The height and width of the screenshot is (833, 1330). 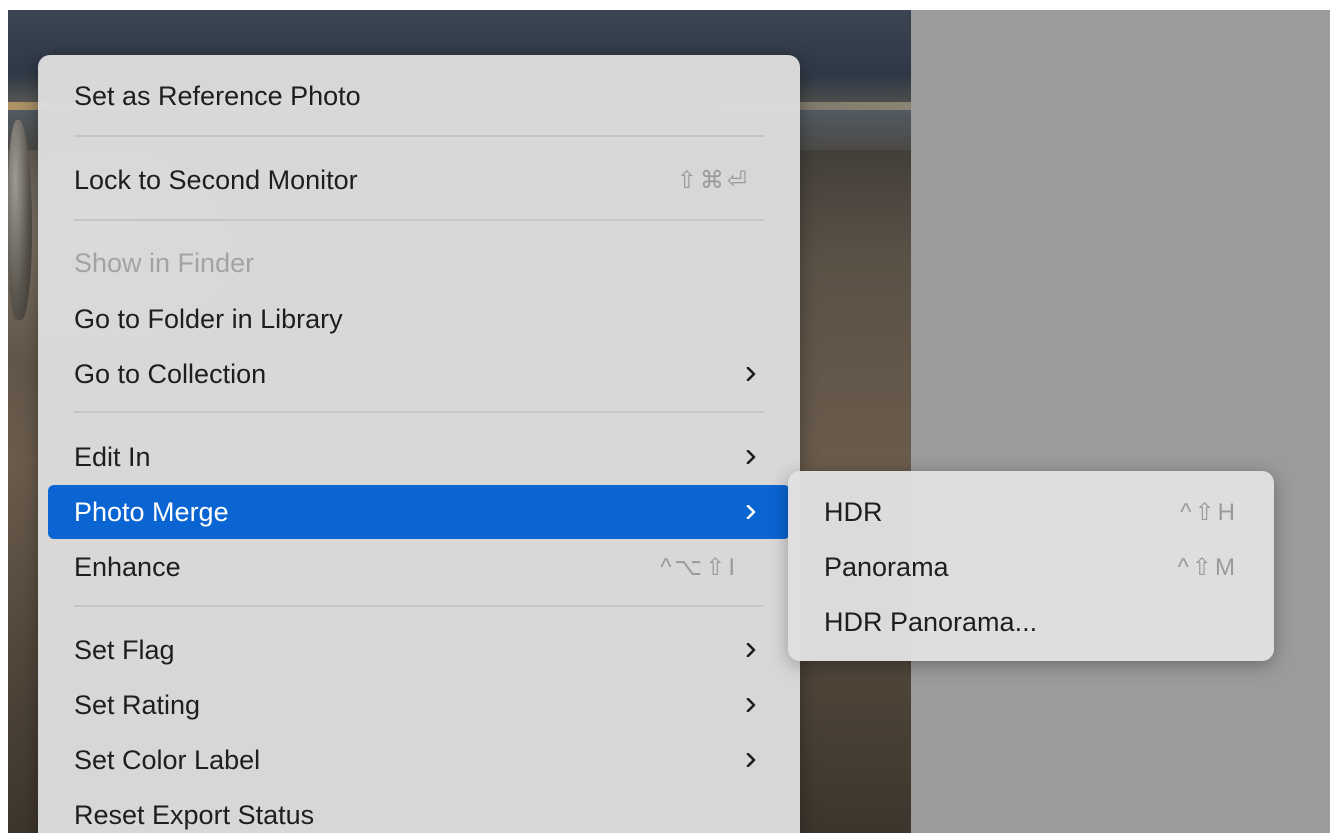 I want to click on menu-item-photo-merge: Photo Merge, so click(x=419, y=512).